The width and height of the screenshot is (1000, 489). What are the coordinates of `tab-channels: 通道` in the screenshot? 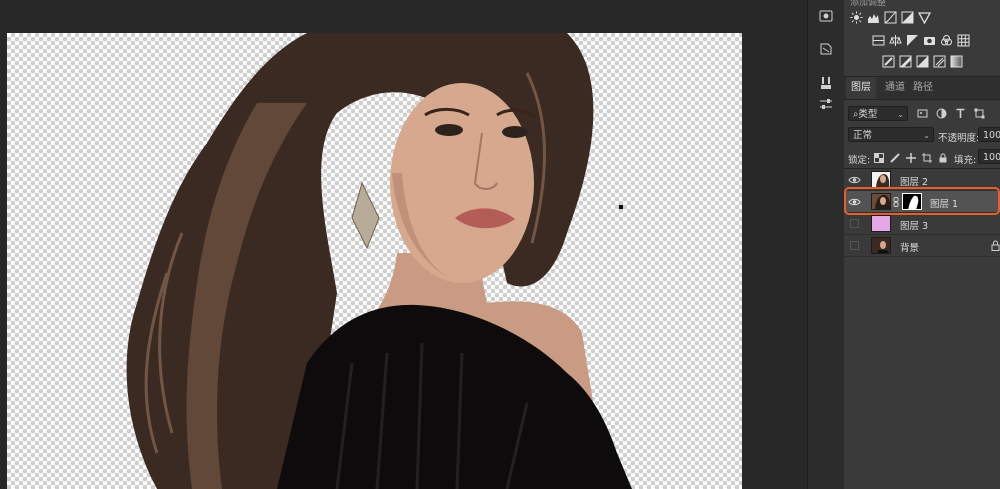 It's located at (895, 88).